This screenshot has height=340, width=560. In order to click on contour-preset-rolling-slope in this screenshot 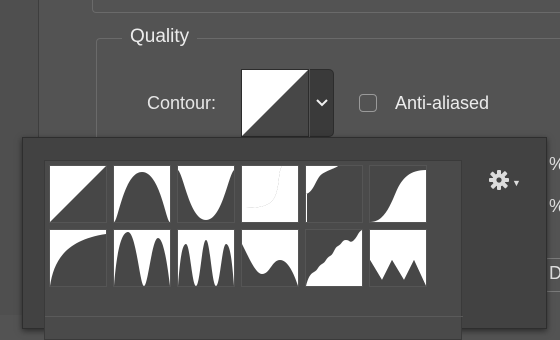, I will do `click(270, 258)`.